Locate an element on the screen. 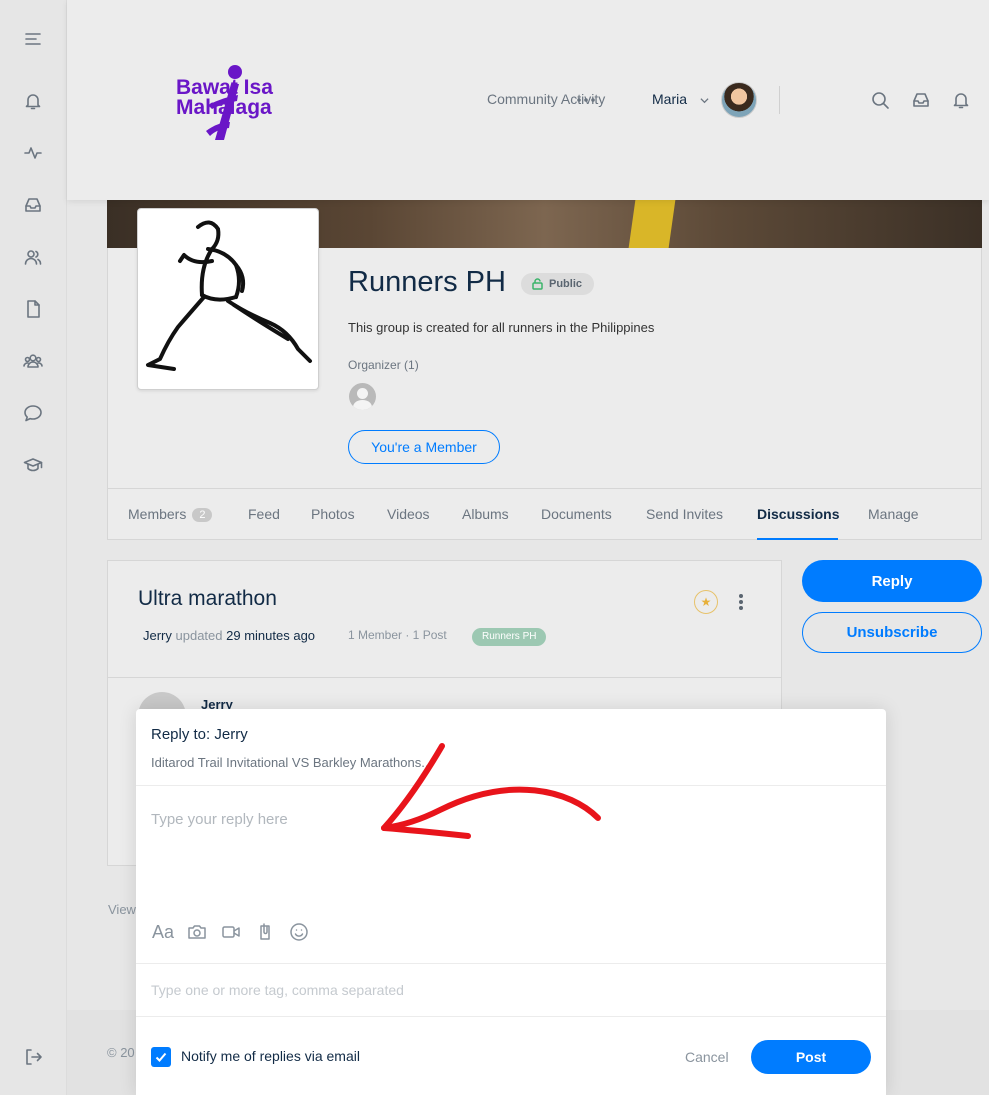 This screenshot has height=1095, width=989. brand-line-1: Bawat Isa is located at coordinates (224, 87).